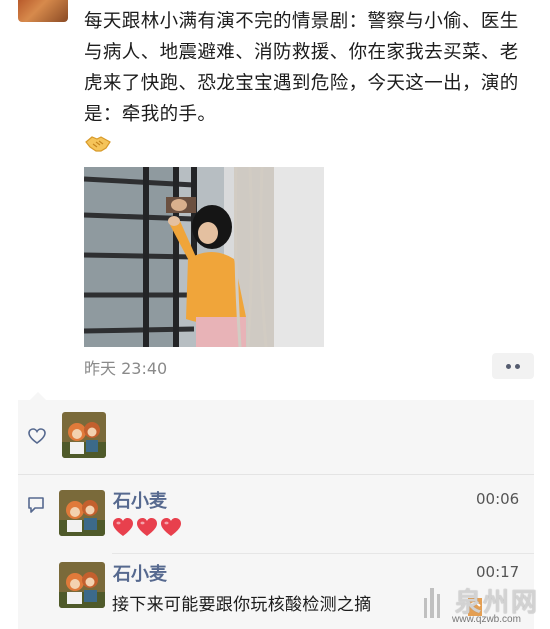 This screenshot has width=550, height=629. What do you see at coordinates (323, 553) in the screenshot?
I see `comment-divider` at bounding box center [323, 553].